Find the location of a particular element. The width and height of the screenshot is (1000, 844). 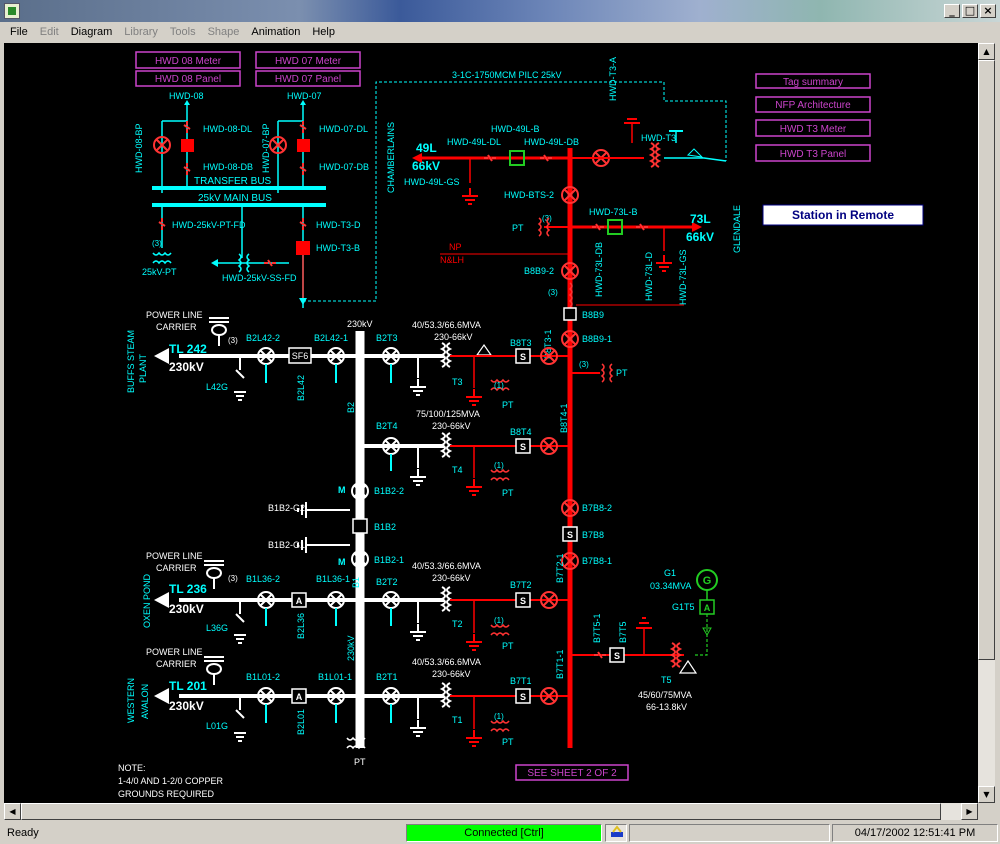

menu-file: File is located at coordinates (19, 32).